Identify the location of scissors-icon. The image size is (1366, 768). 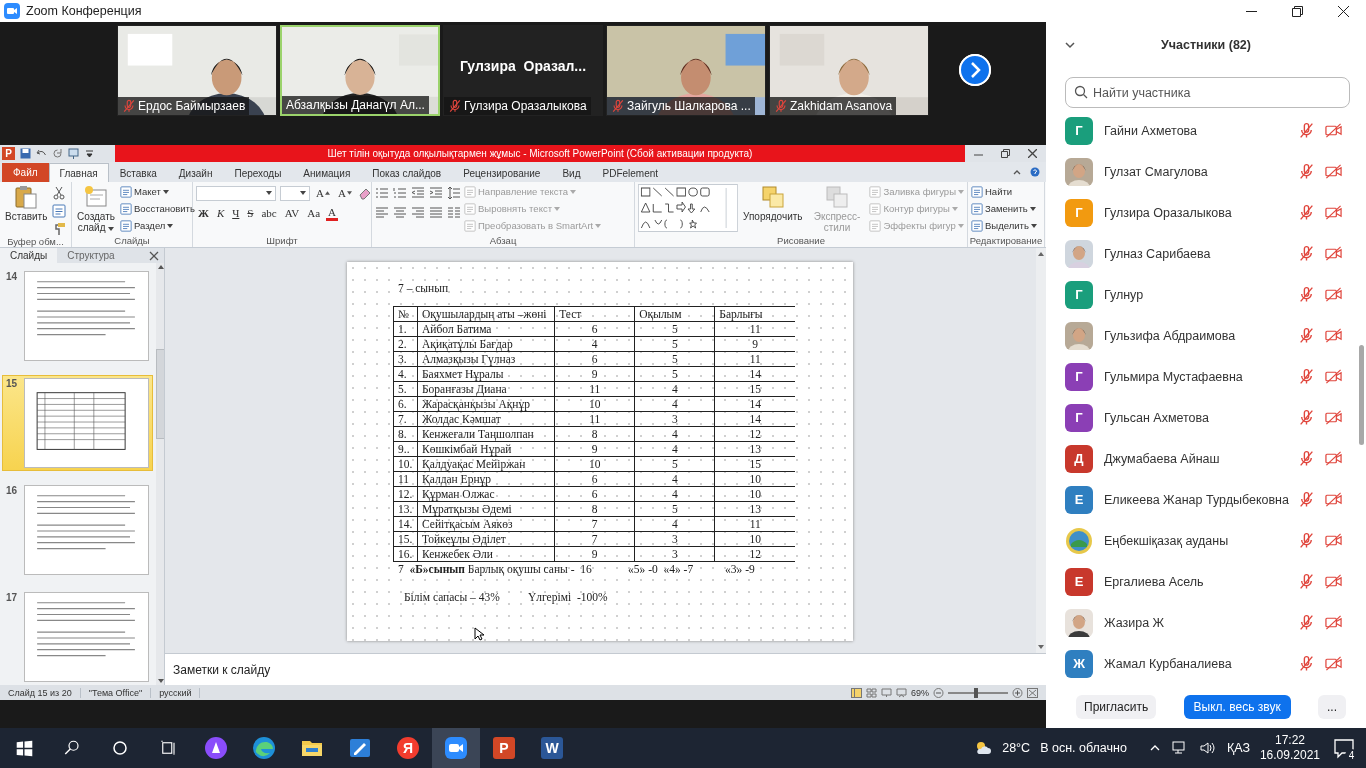
(59, 193).